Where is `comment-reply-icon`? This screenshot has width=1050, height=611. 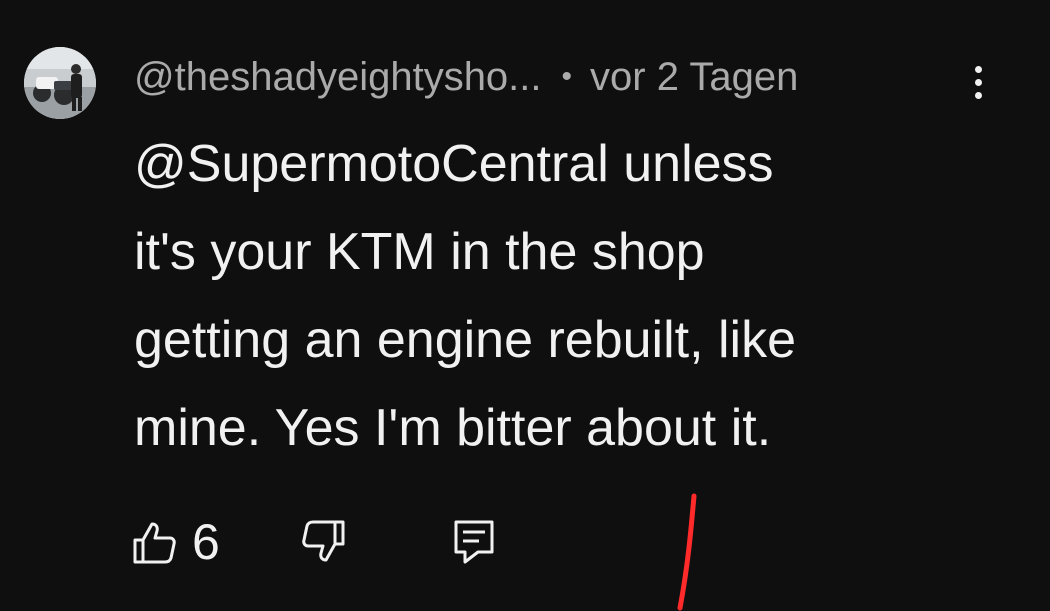 comment-reply-icon is located at coordinates (474, 542).